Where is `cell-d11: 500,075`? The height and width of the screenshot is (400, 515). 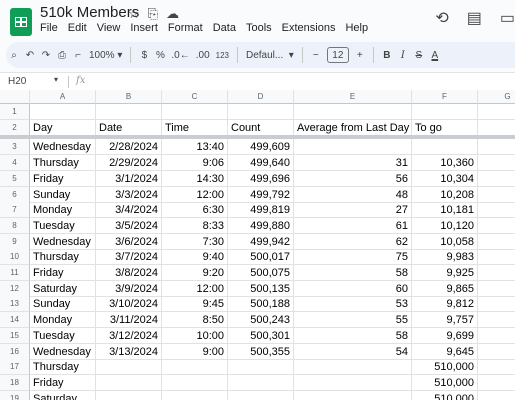
cell-d11: 500,075 is located at coordinates (261, 273).